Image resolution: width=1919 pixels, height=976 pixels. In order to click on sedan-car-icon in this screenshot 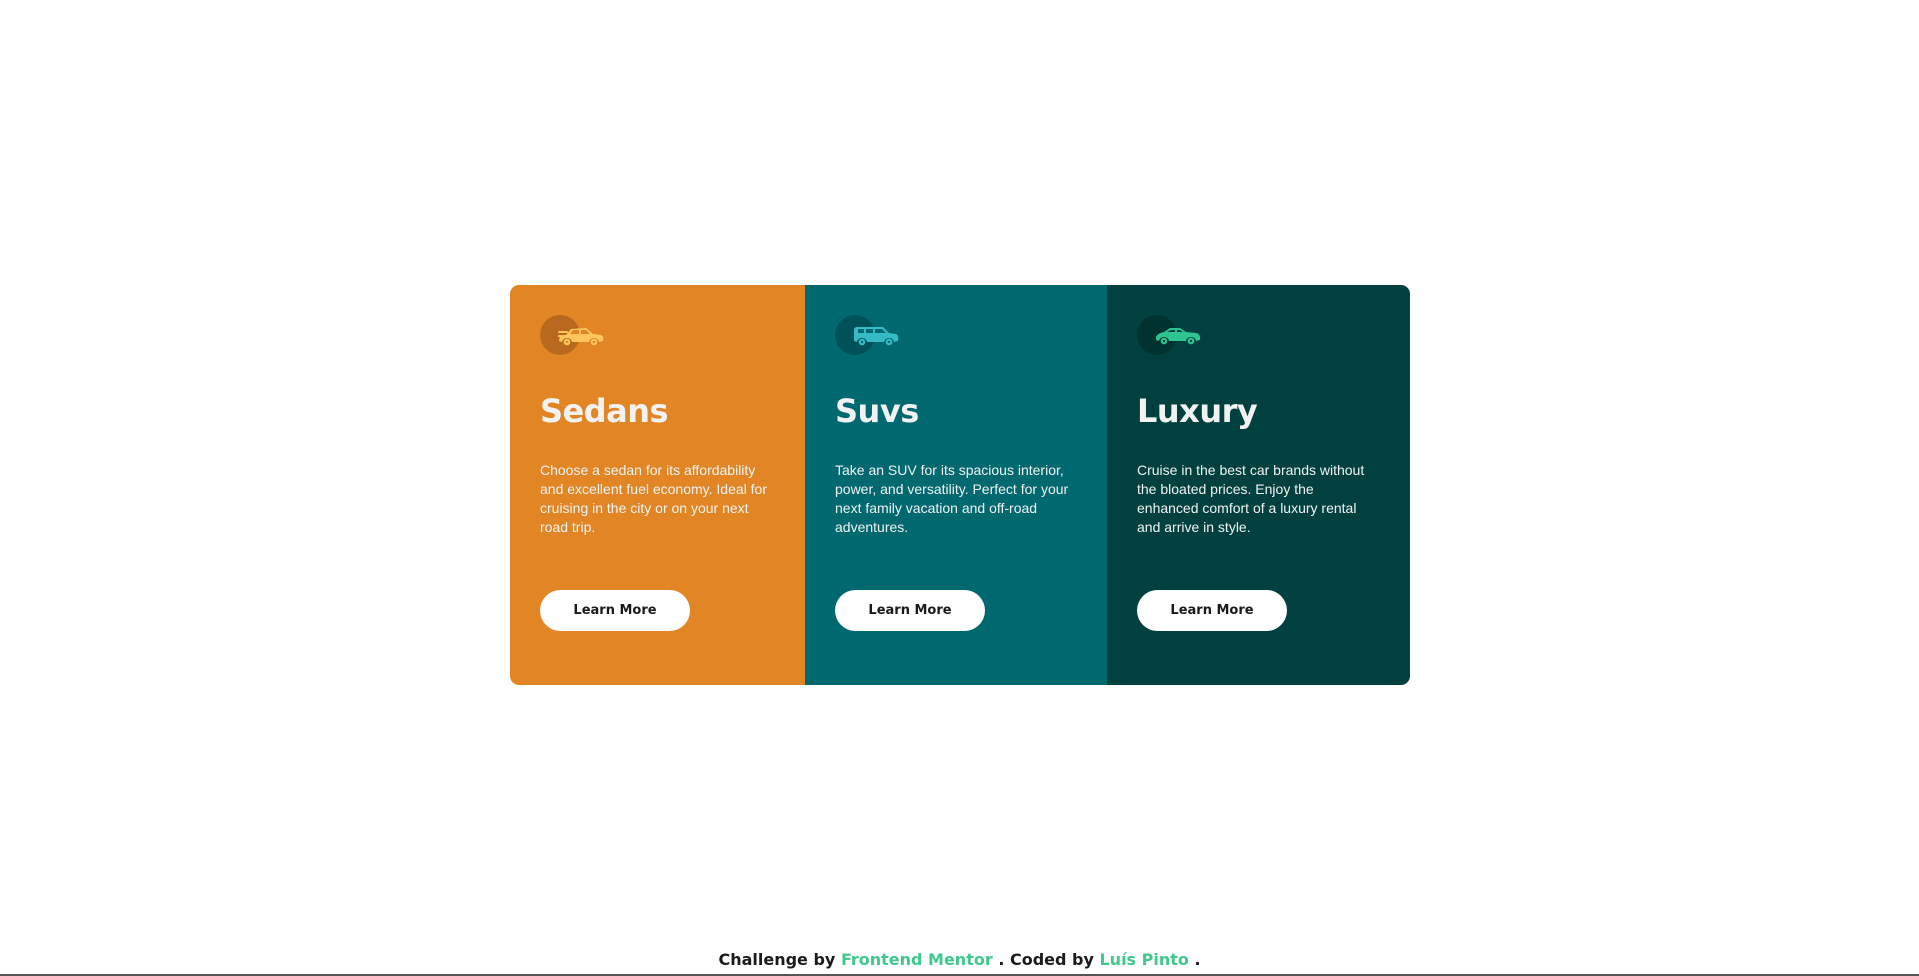, I will do `click(575, 335)`.